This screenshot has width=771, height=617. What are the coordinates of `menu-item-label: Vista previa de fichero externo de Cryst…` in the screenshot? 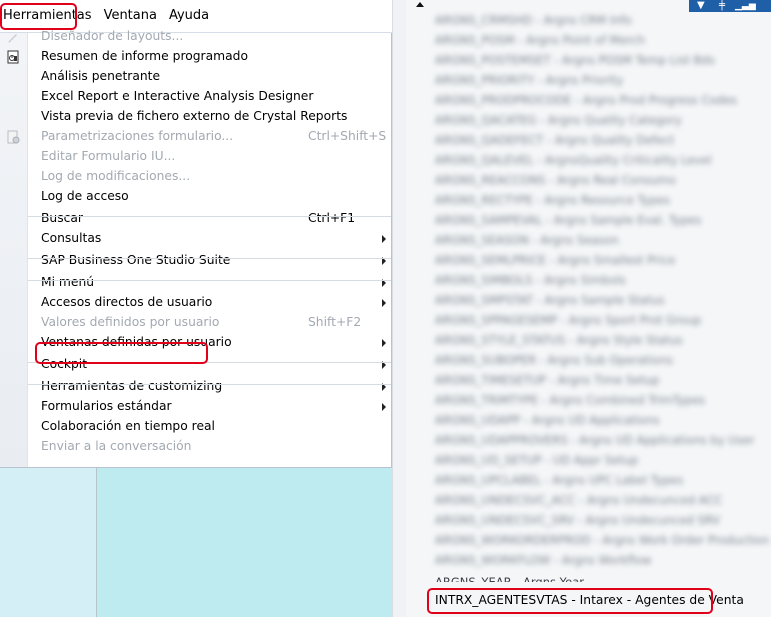 It's located at (194, 116).